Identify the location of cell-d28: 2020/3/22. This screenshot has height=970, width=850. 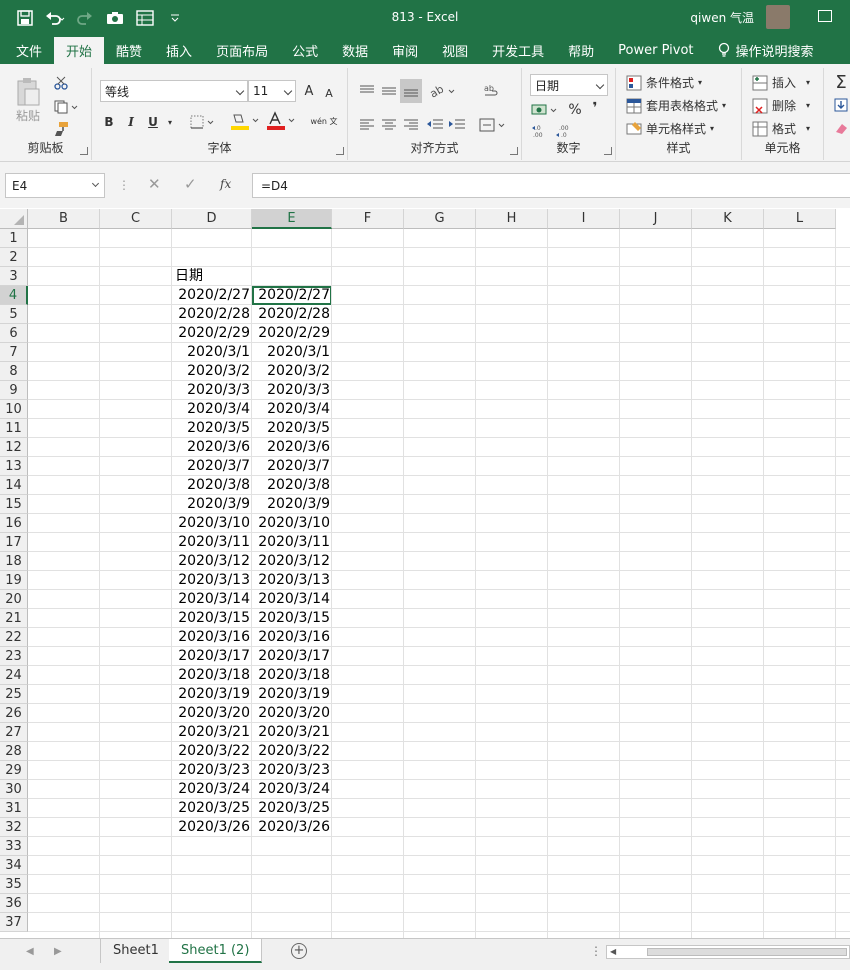
(212, 751).